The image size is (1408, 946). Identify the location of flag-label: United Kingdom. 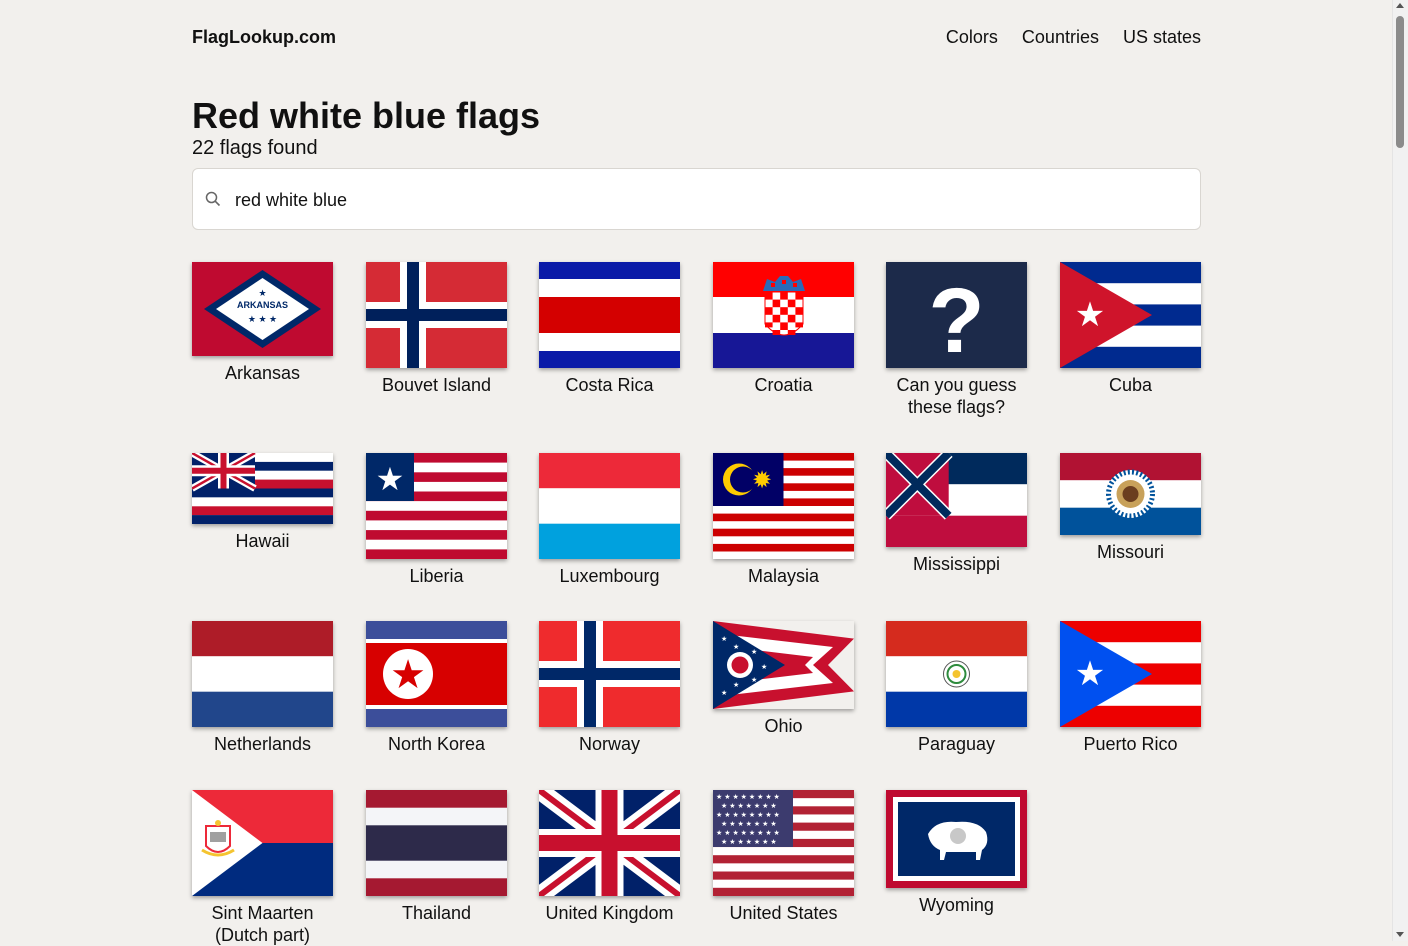
(609, 913).